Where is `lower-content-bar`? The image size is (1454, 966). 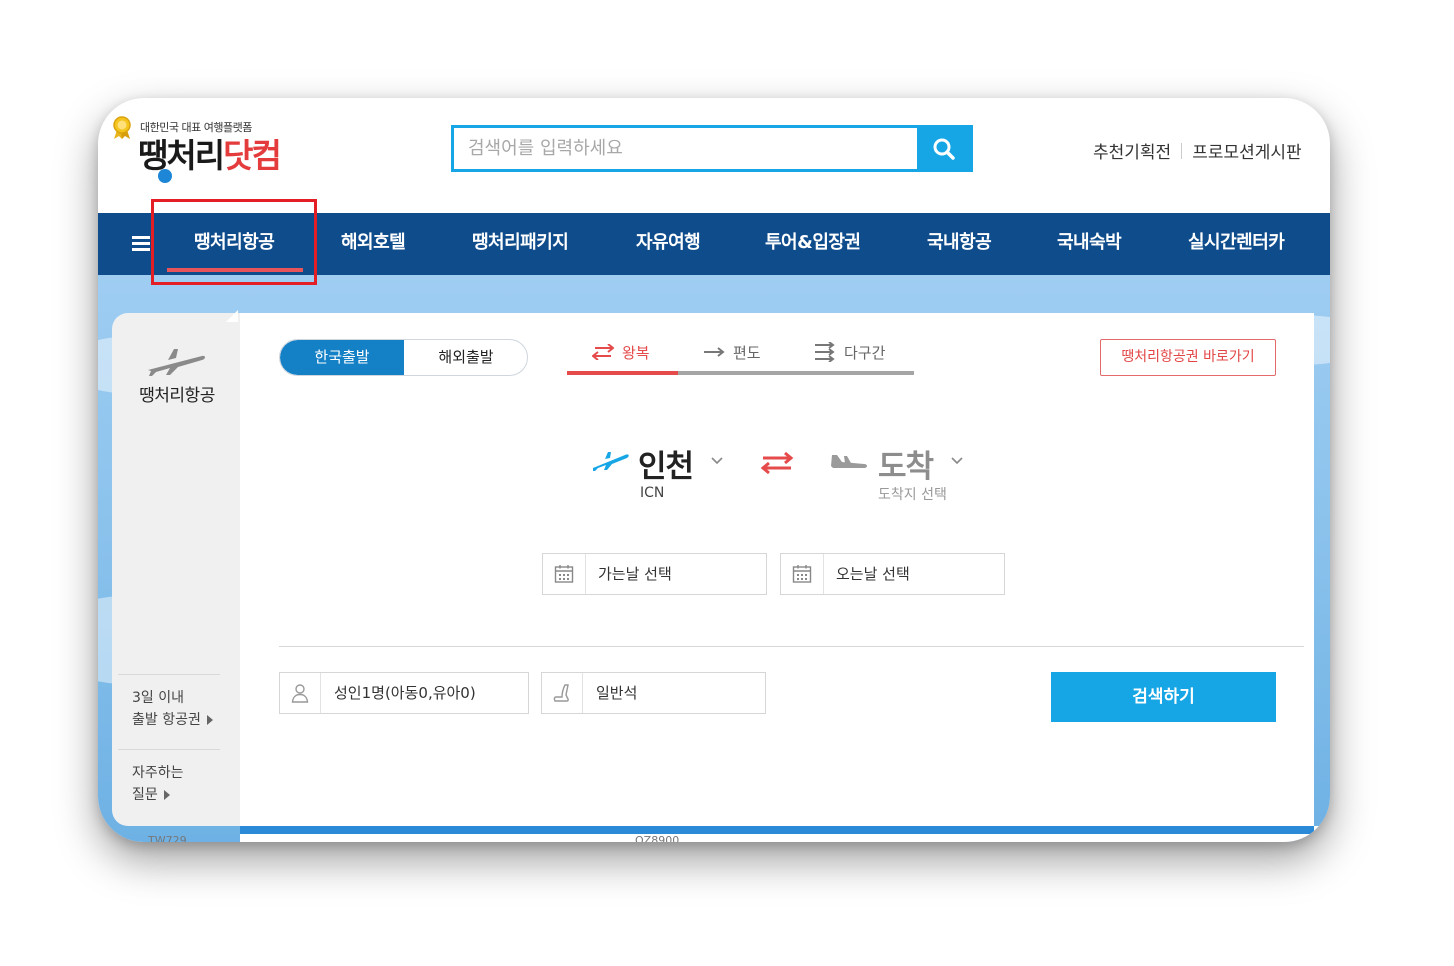 lower-content-bar is located at coordinates (777, 830).